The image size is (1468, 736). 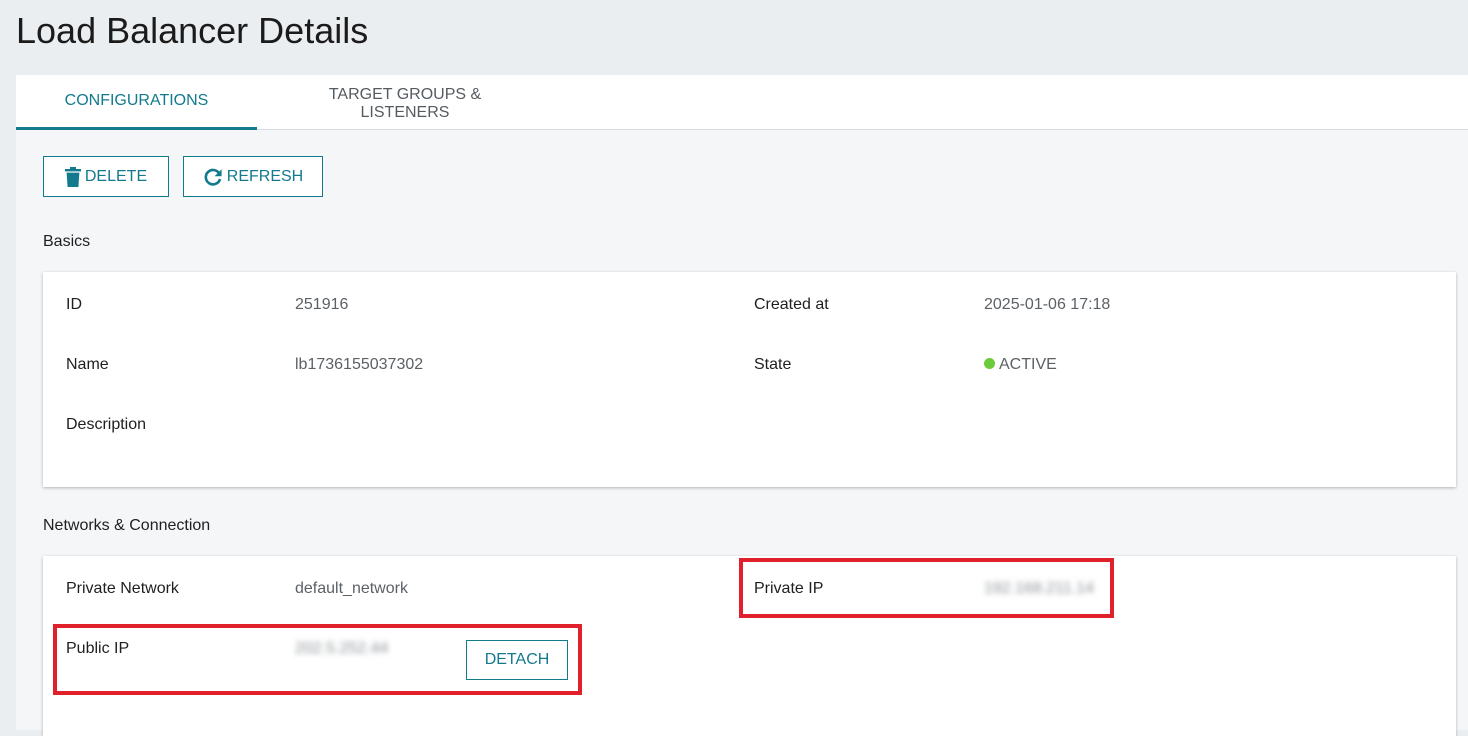 What do you see at coordinates (1039, 588) in the screenshot?
I see `private-ip-value: 192.168.211.14` at bounding box center [1039, 588].